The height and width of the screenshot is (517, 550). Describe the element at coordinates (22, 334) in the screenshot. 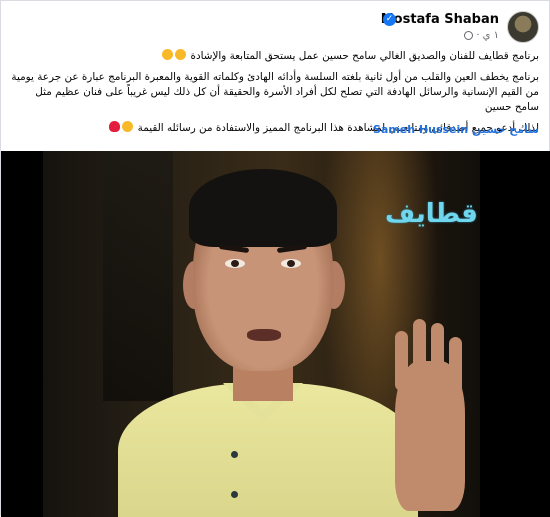

I see `video-letterbox-left` at that location.